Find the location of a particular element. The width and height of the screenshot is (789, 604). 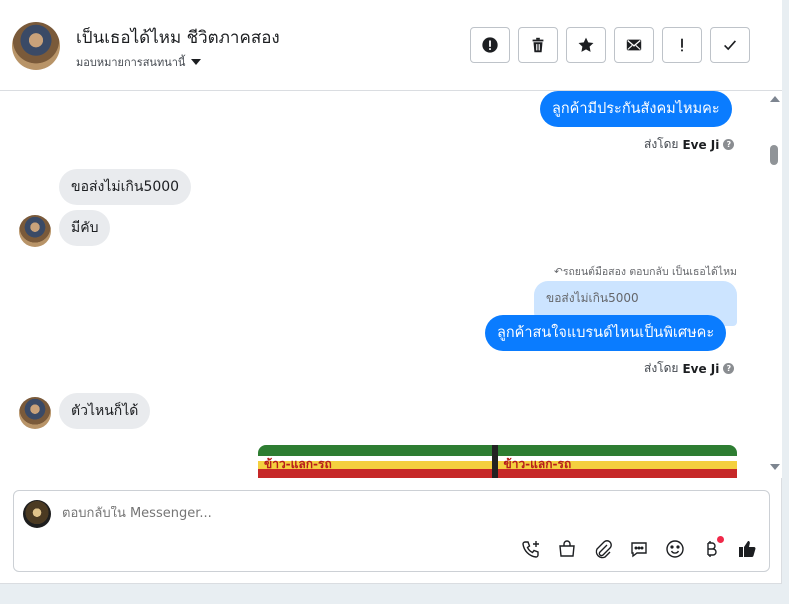

reply-composer is located at coordinates (391, 531).